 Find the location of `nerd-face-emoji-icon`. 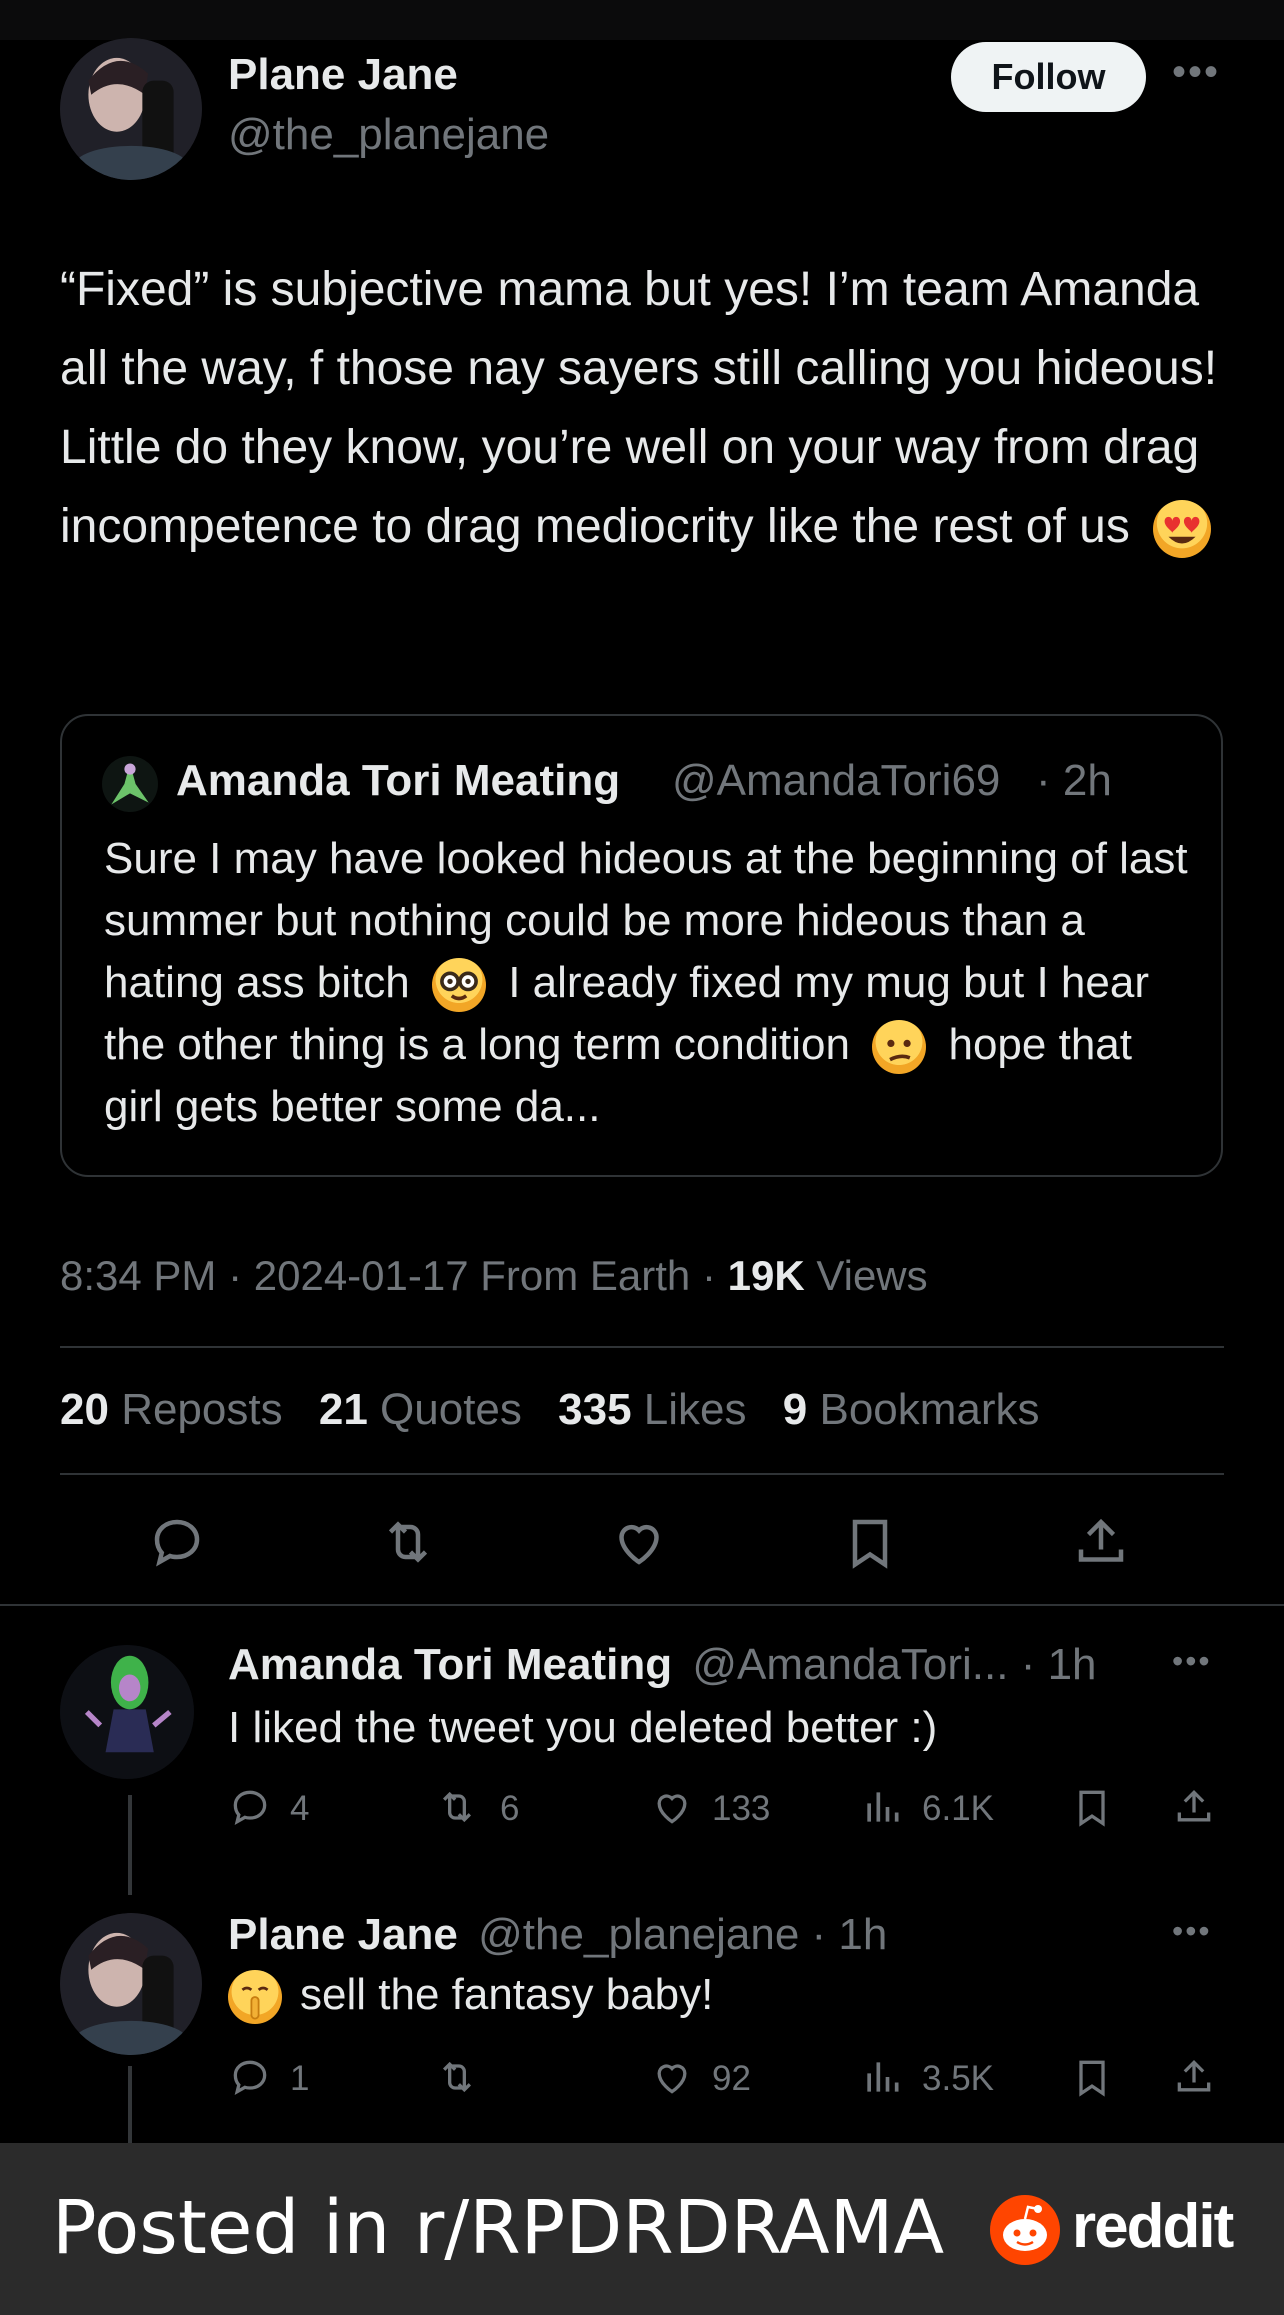

nerd-face-emoji-icon is located at coordinates (458, 985).